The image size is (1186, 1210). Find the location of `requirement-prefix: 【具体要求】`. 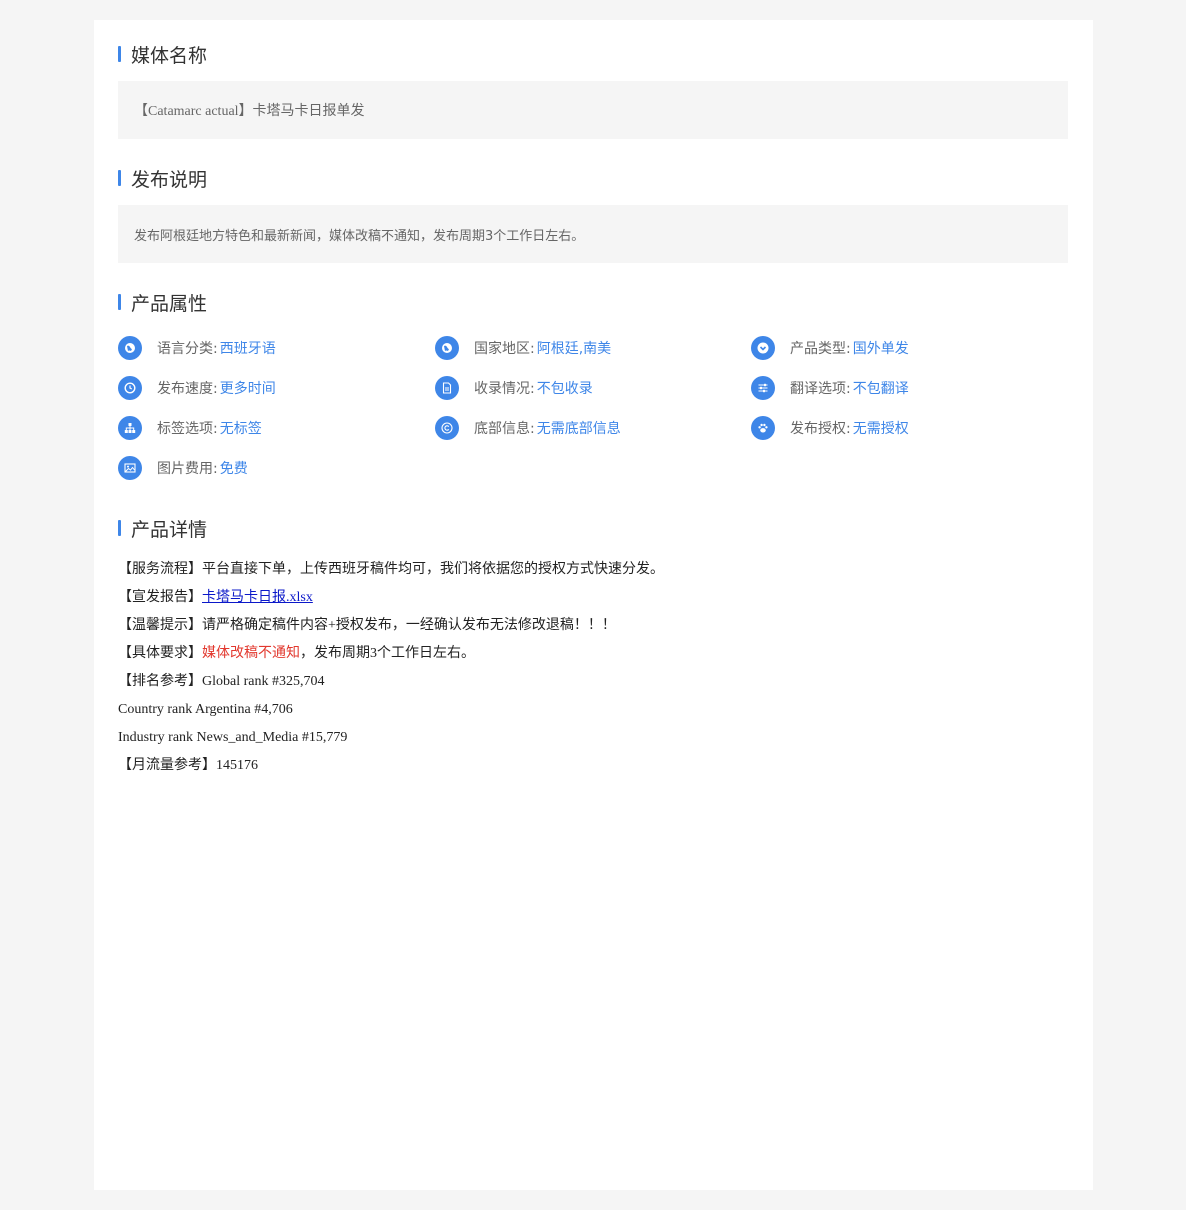

requirement-prefix: 【具体要求】 is located at coordinates (160, 653).